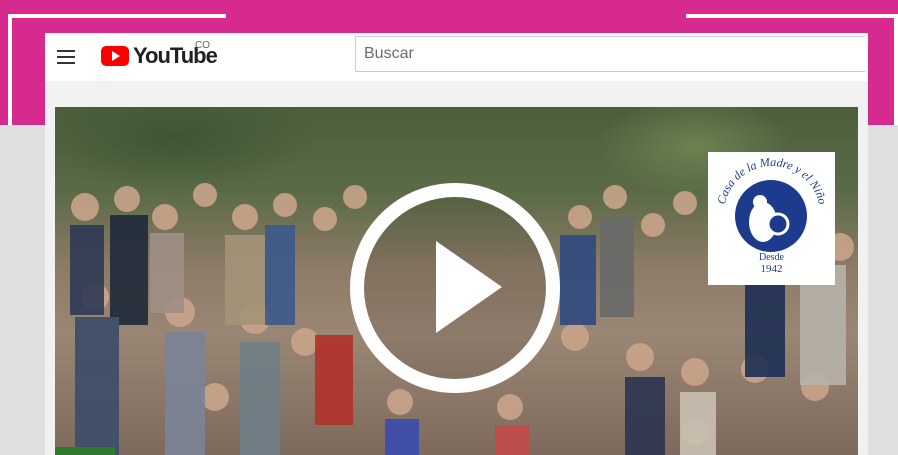 This screenshot has height=455, width=898. What do you see at coordinates (771, 257) in the screenshot?
I see `organization-since-label: Desde` at bounding box center [771, 257].